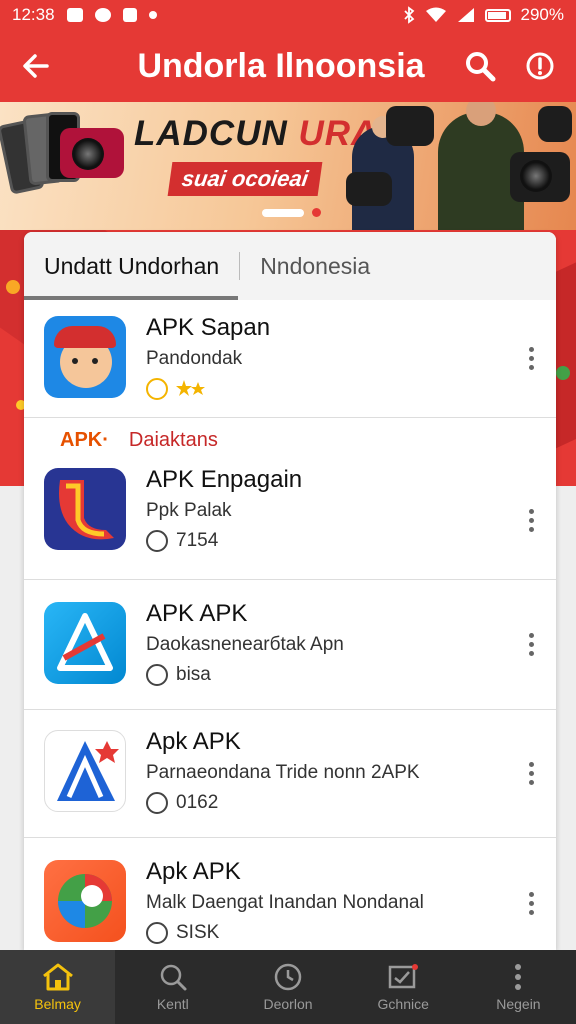  I want to click on tab-undatt-undorhan: Undatt Undorhan, so click(131, 266).